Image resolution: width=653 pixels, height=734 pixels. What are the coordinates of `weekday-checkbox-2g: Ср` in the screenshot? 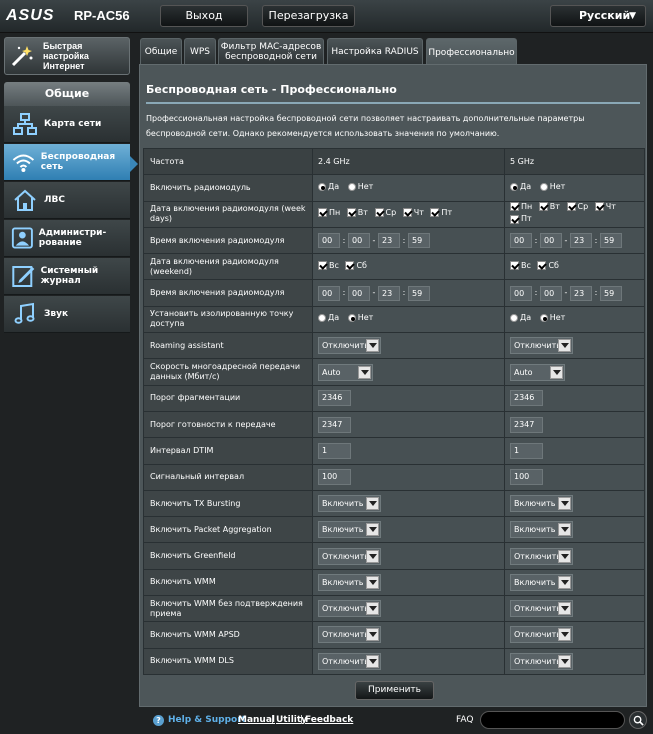 It's located at (385, 213).